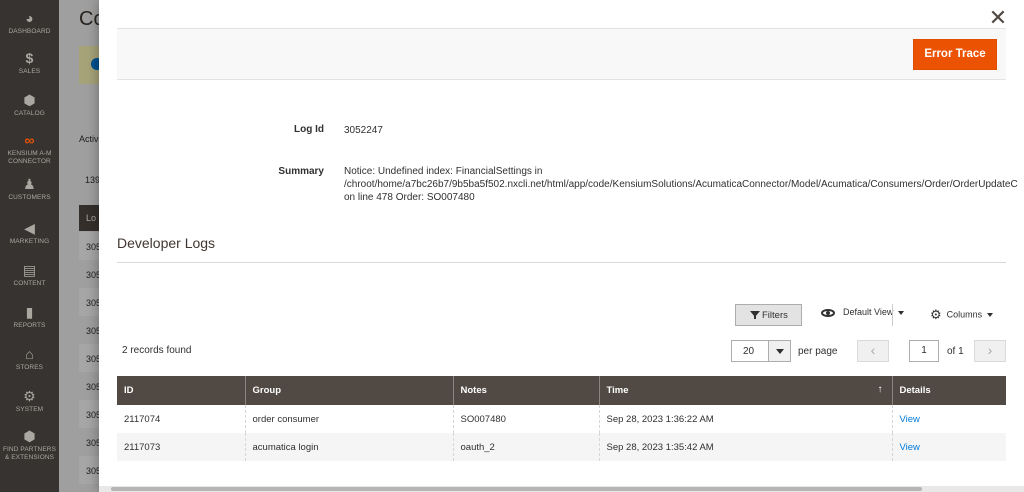 The height and width of the screenshot is (492, 1024). Describe the element at coordinates (29, 18) in the screenshot. I see `dashboard-icon: ◕` at that location.